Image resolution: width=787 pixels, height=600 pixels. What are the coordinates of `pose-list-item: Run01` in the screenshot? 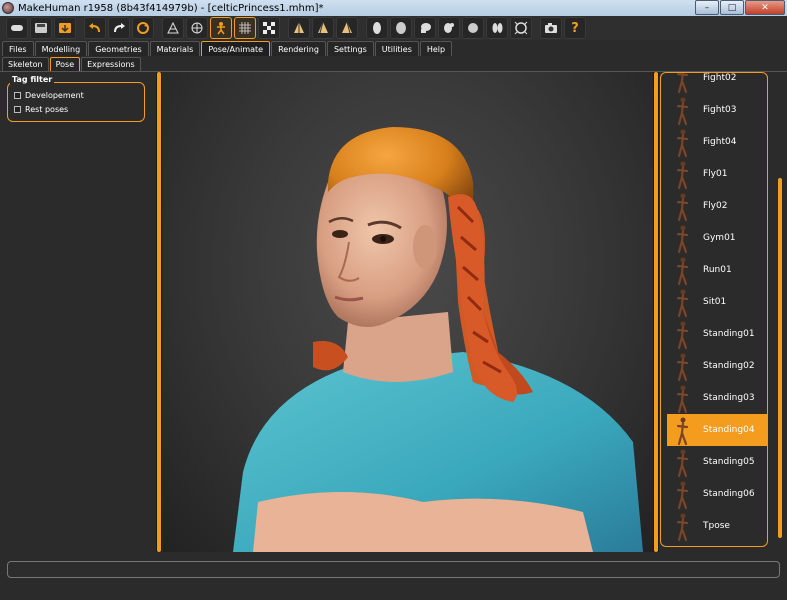 It's located at (717, 270).